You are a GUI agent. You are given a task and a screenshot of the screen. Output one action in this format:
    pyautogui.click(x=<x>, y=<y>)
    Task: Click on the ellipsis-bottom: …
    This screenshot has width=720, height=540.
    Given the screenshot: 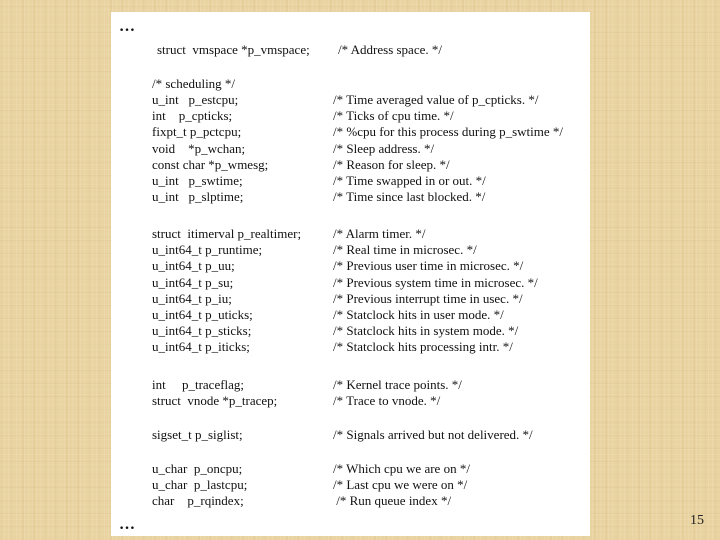 What is the action you would take?
    pyautogui.click(x=127, y=524)
    